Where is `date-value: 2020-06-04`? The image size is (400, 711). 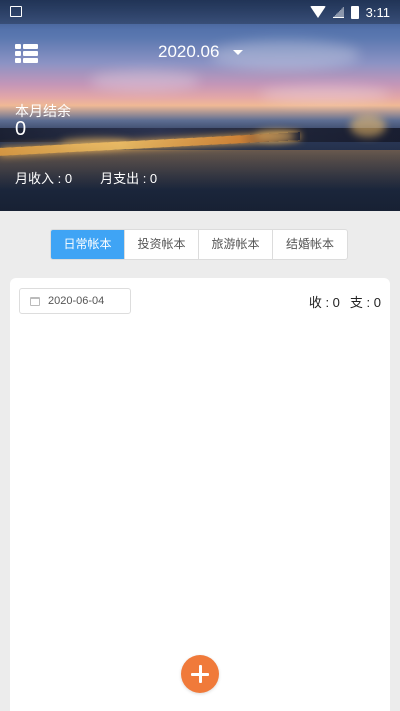 date-value: 2020-06-04 is located at coordinates (76, 301).